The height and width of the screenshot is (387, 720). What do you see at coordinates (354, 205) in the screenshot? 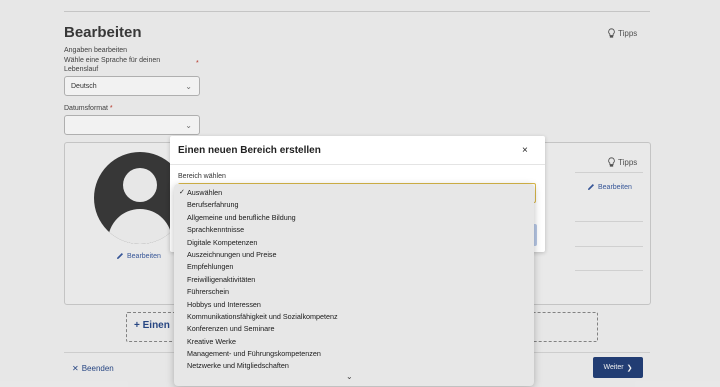
I see `dropdown-option: Berufserfahrung` at bounding box center [354, 205].